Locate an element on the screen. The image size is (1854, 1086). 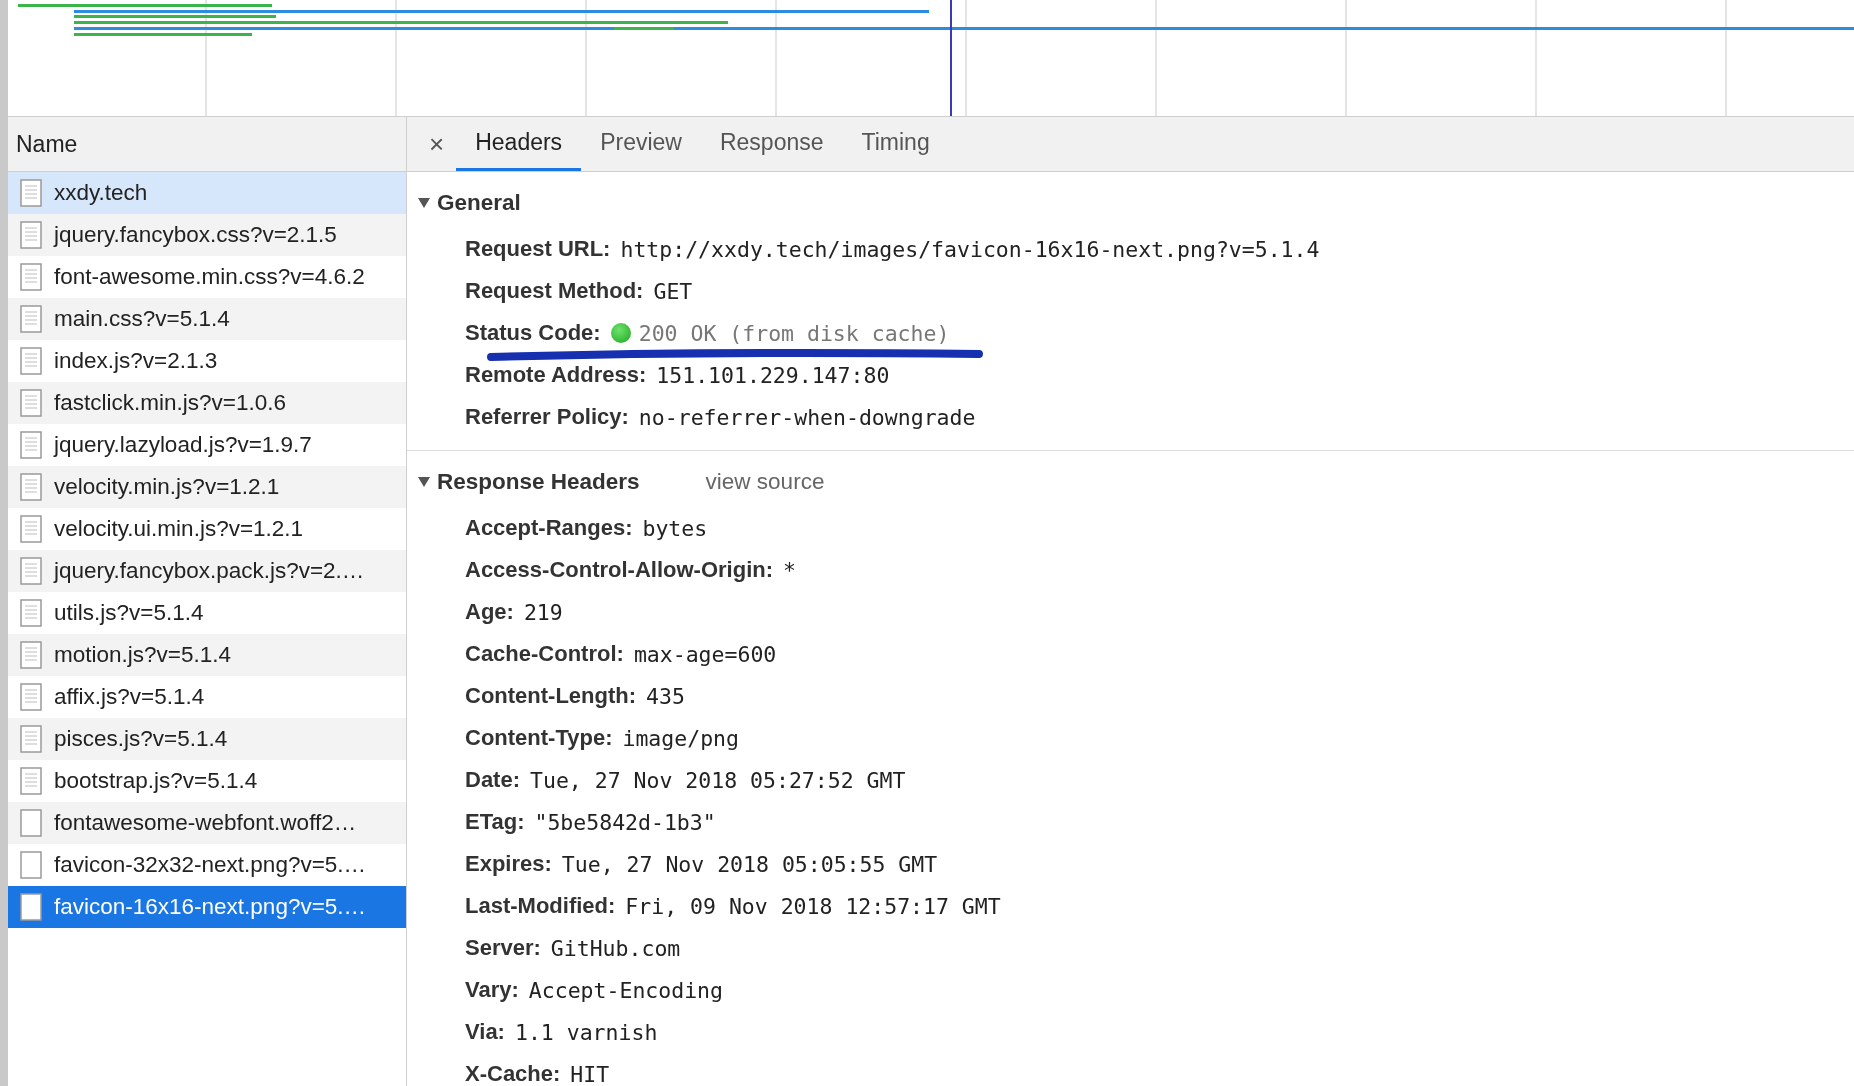
header-name: Server: is located at coordinates (503, 948).